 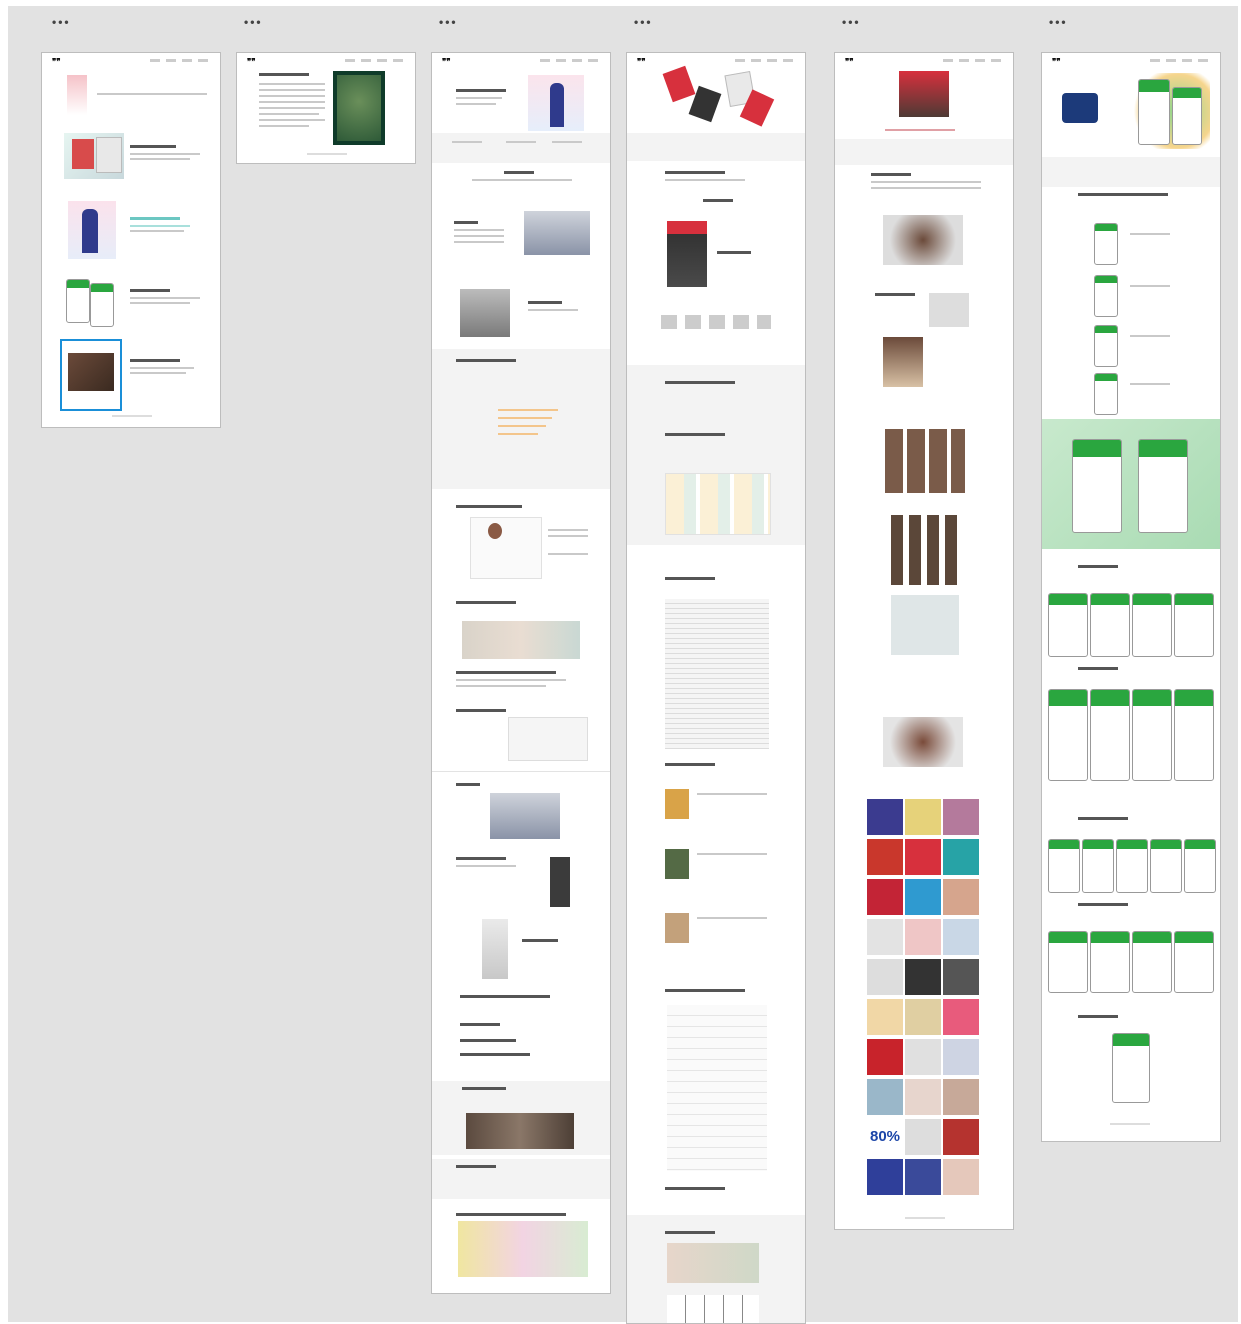 What do you see at coordinates (717, 674) in the screenshot?
I see `journey-map` at bounding box center [717, 674].